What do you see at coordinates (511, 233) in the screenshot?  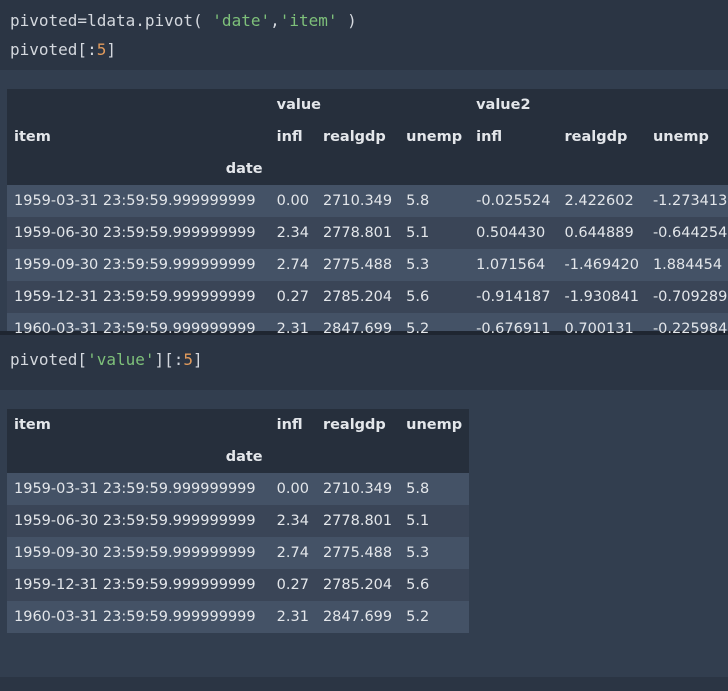 I see `table-cell: 0.504430` at bounding box center [511, 233].